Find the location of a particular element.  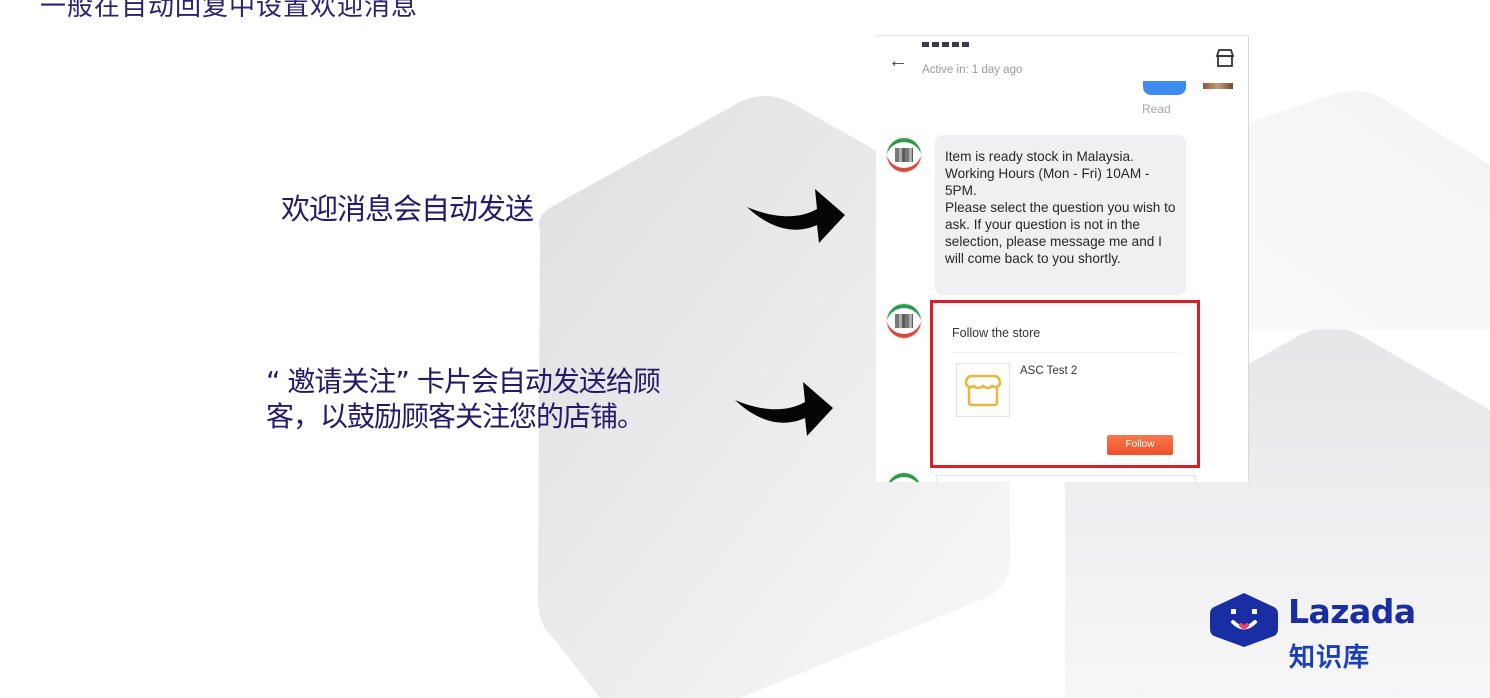

shop-thumbnail is located at coordinates (983, 390).